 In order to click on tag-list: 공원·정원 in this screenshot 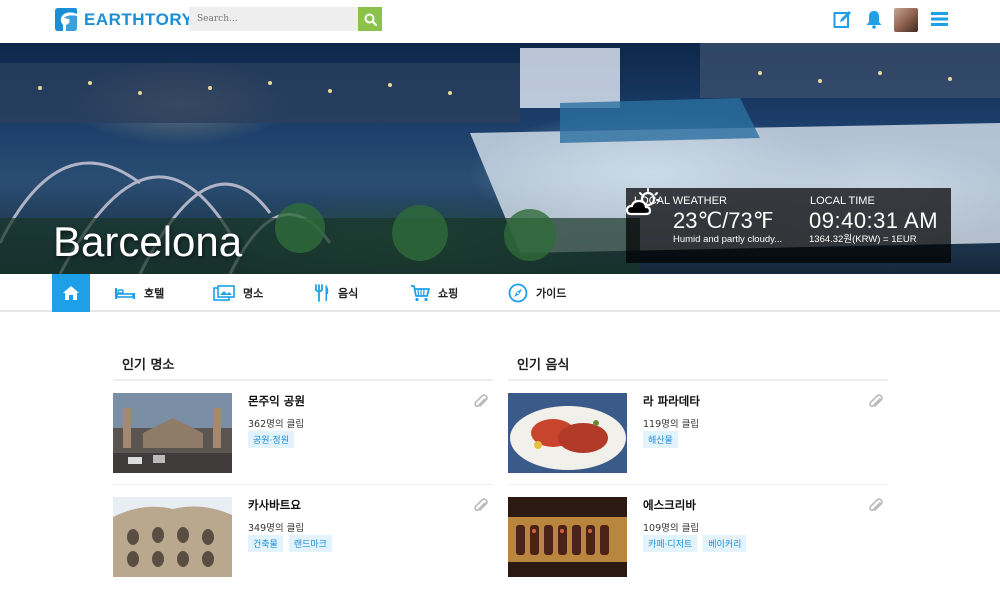, I will do `click(271, 439)`.